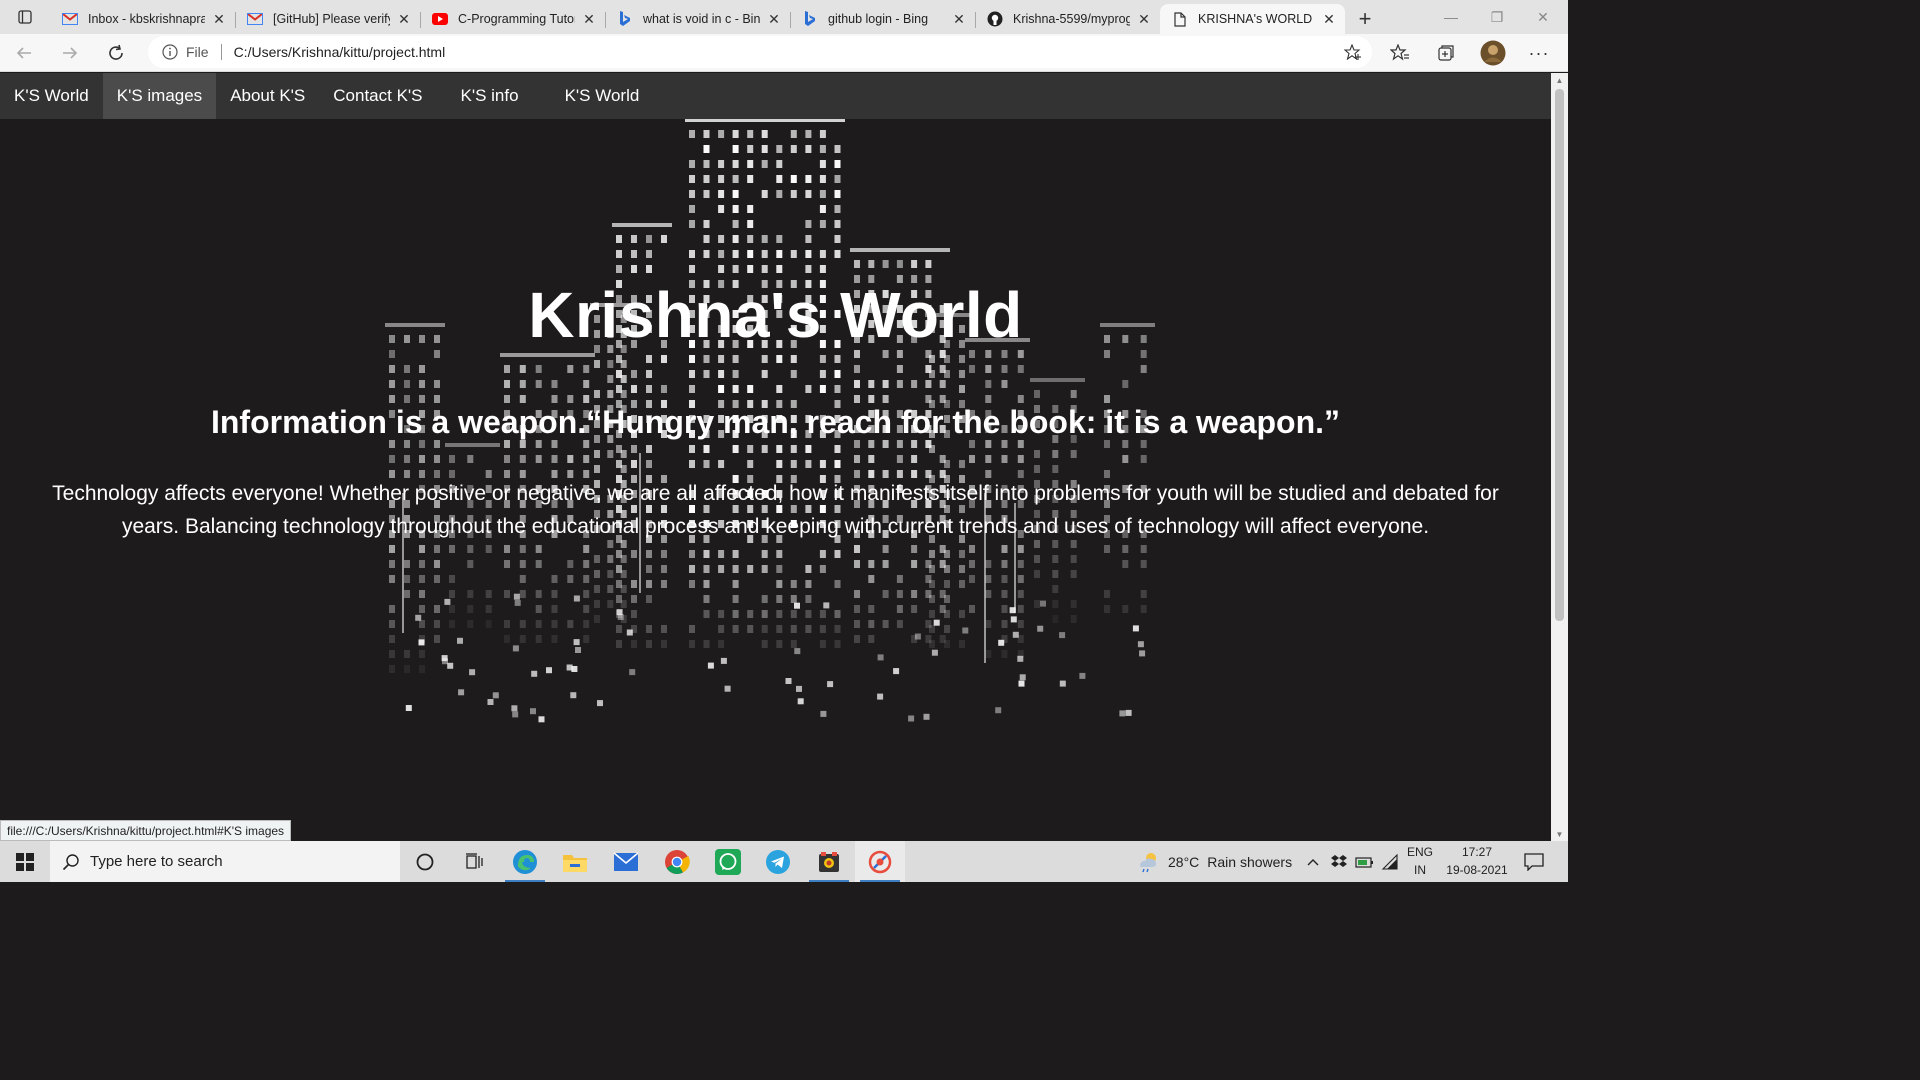 The width and height of the screenshot is (1920, 1080). I want to click on taskbar-search-box: Type here to search, so click(225, 861).